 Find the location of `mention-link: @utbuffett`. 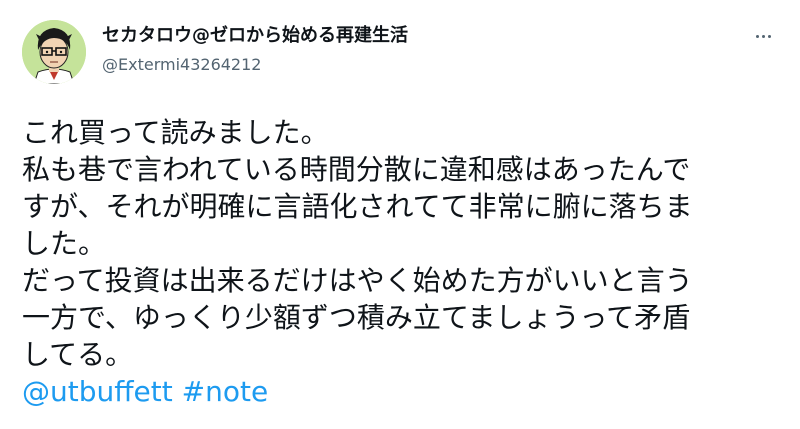

mention-link: @utbuffett is located at coordinates (97, 391).